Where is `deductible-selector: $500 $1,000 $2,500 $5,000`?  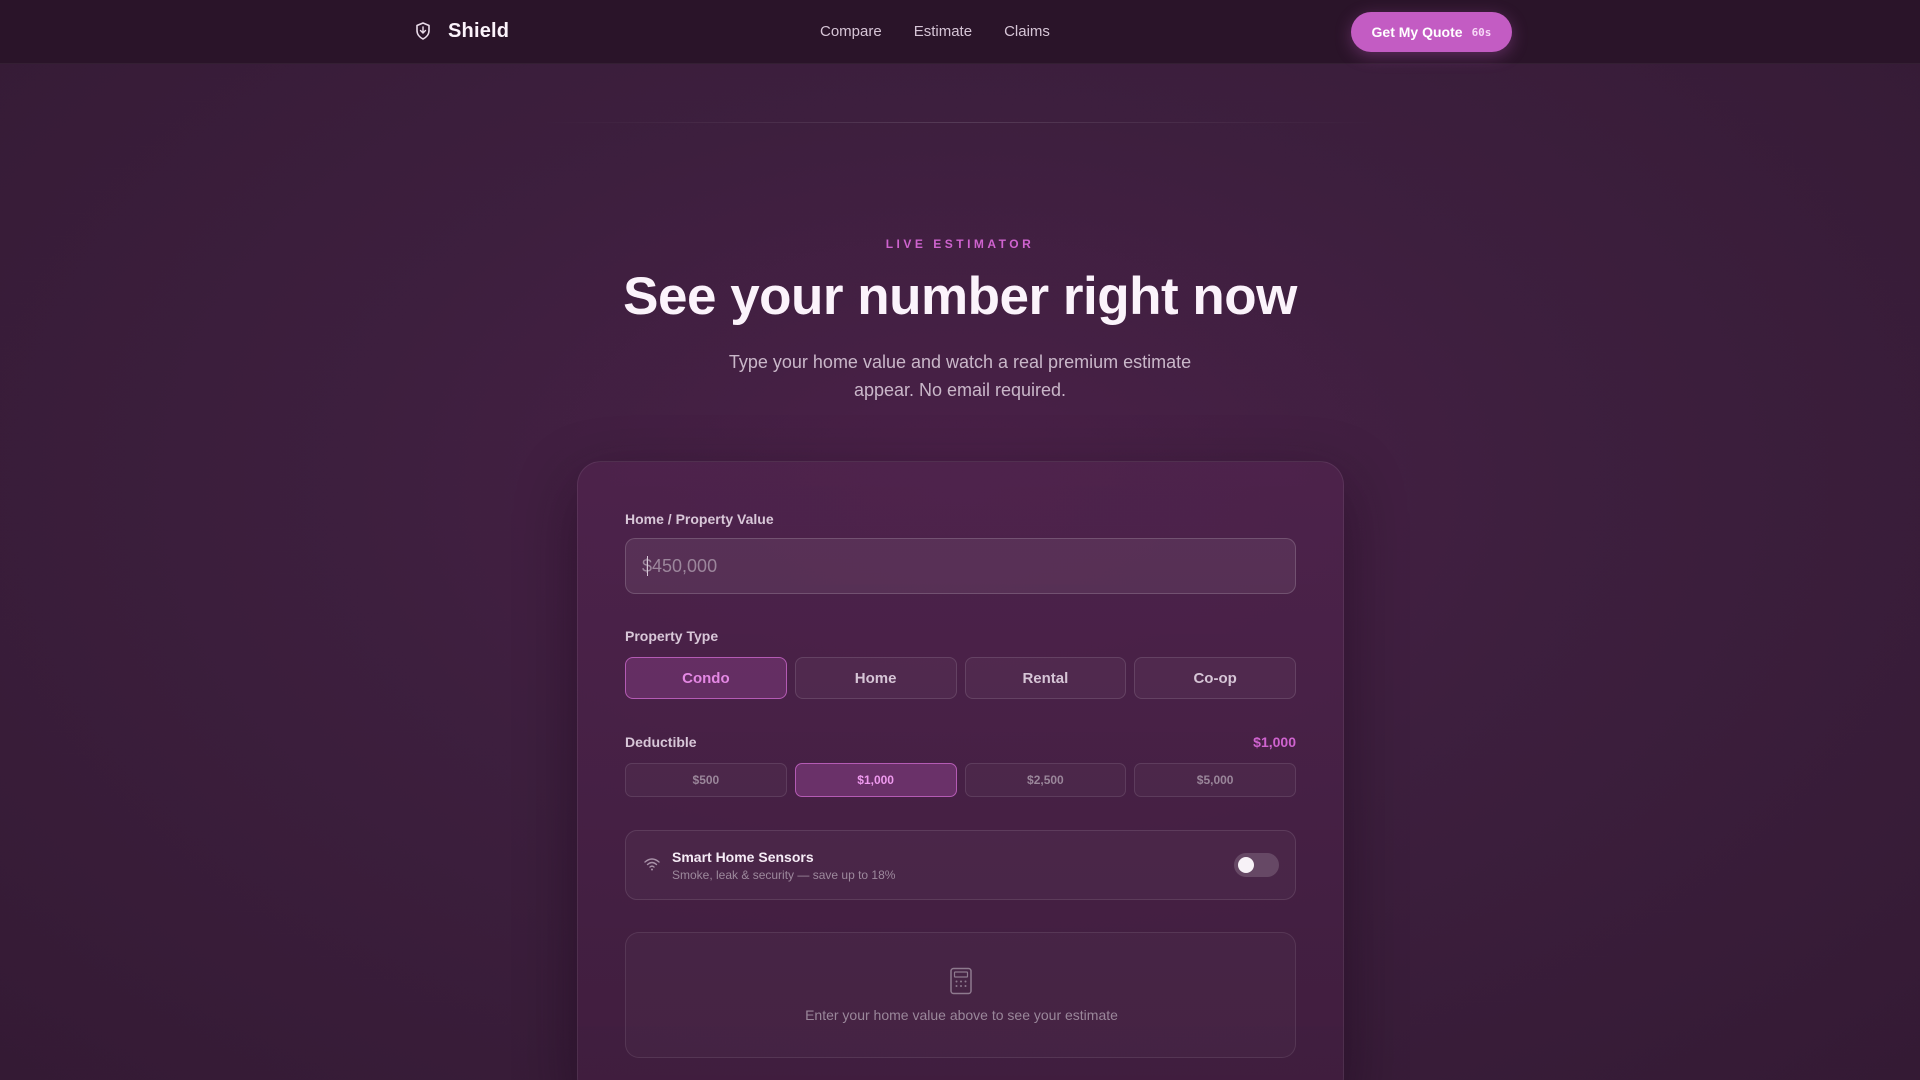
deductible-selector: $500 $1,000 $2,500 $5,000 is located at coordinates (960, 780).